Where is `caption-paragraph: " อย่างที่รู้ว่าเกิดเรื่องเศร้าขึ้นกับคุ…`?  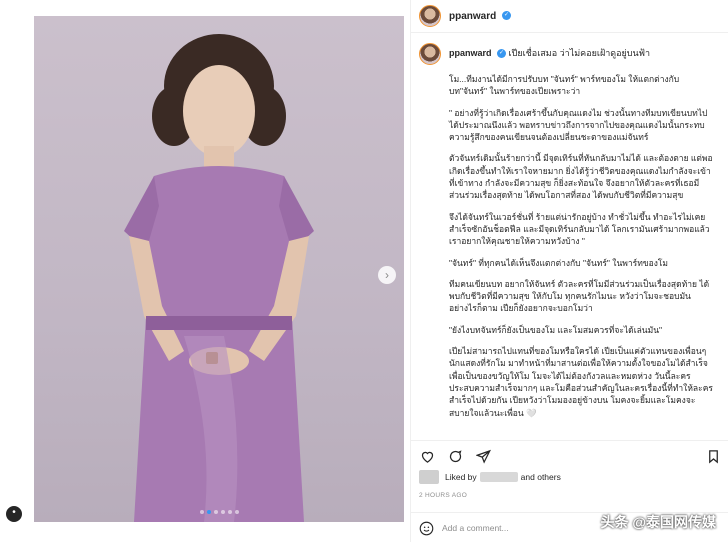
caption-paragraph: " อย่างที่รู้ว่าเกิดเรื่องเศร้าขึ้นกับคุ… is located at coordinates (578, 125).